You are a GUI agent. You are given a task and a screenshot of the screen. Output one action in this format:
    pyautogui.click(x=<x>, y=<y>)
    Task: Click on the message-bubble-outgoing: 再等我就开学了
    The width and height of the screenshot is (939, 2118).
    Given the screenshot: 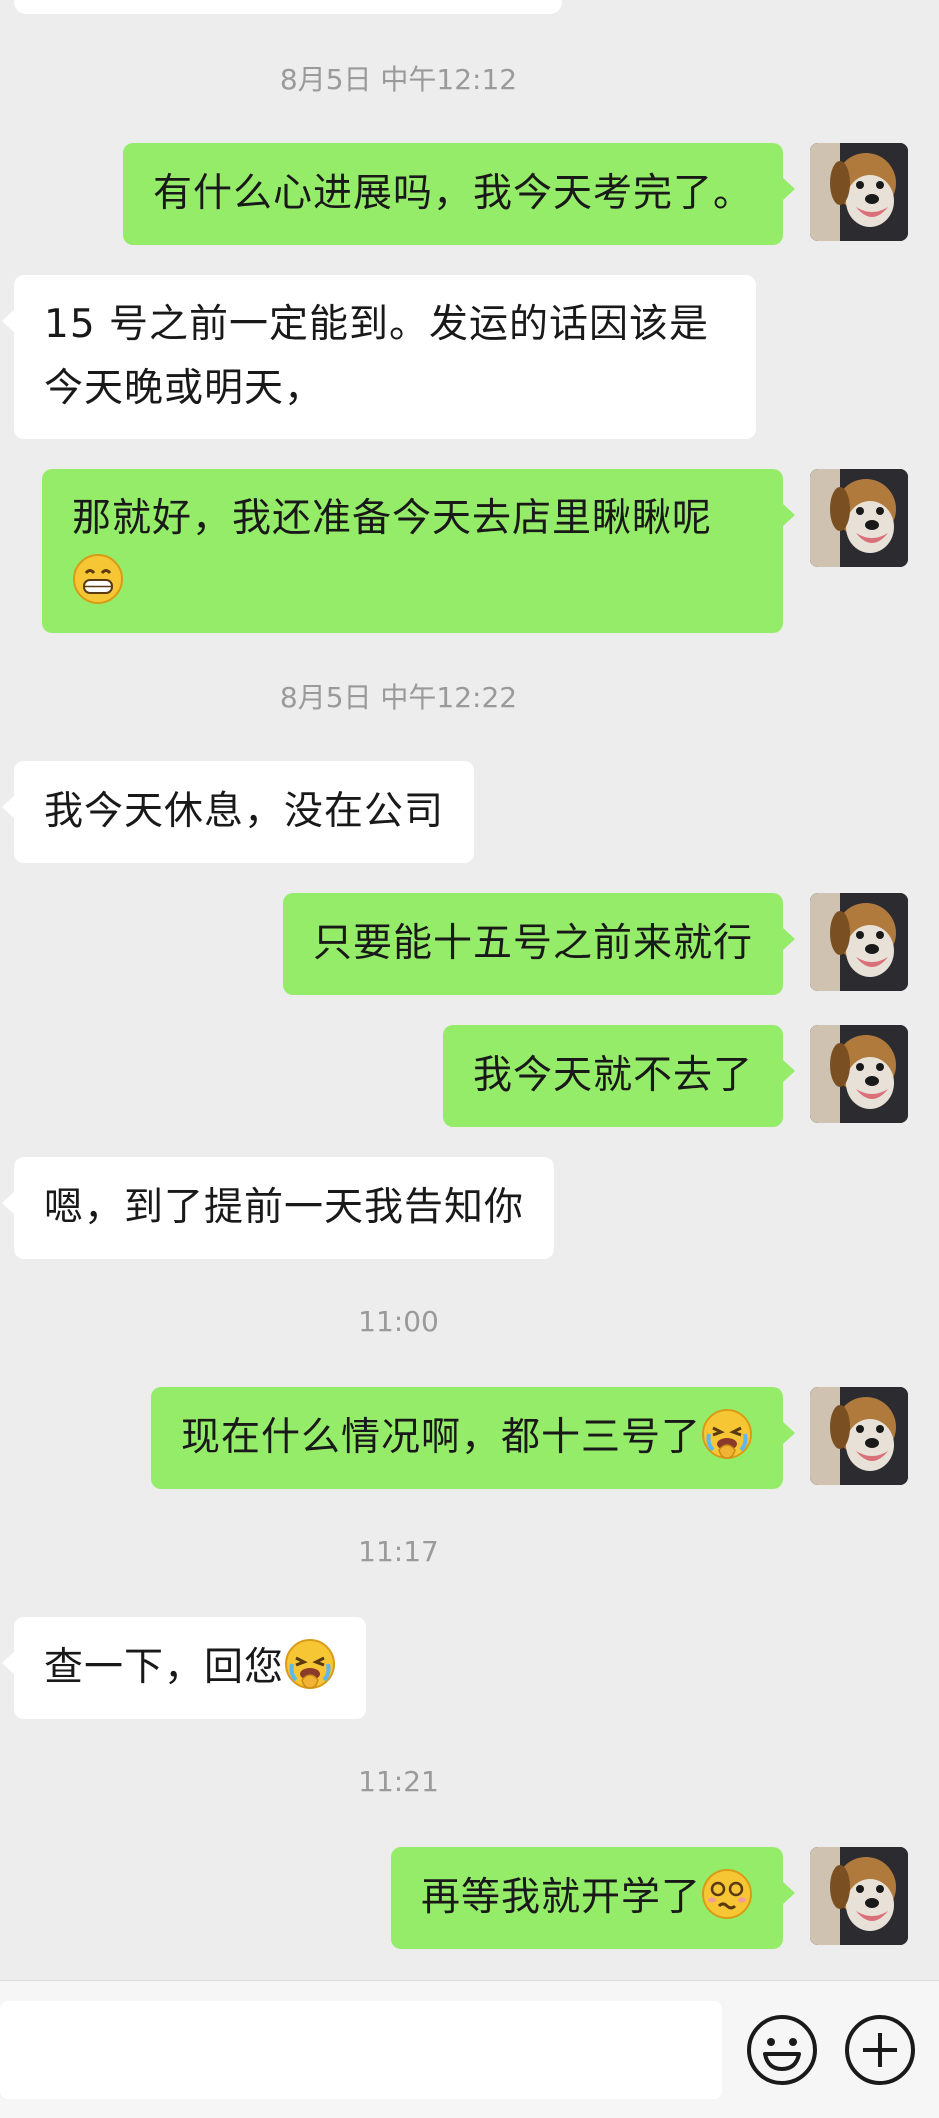 What is the action you would take?
    pyautogui.click(x=593, y=1898)
    